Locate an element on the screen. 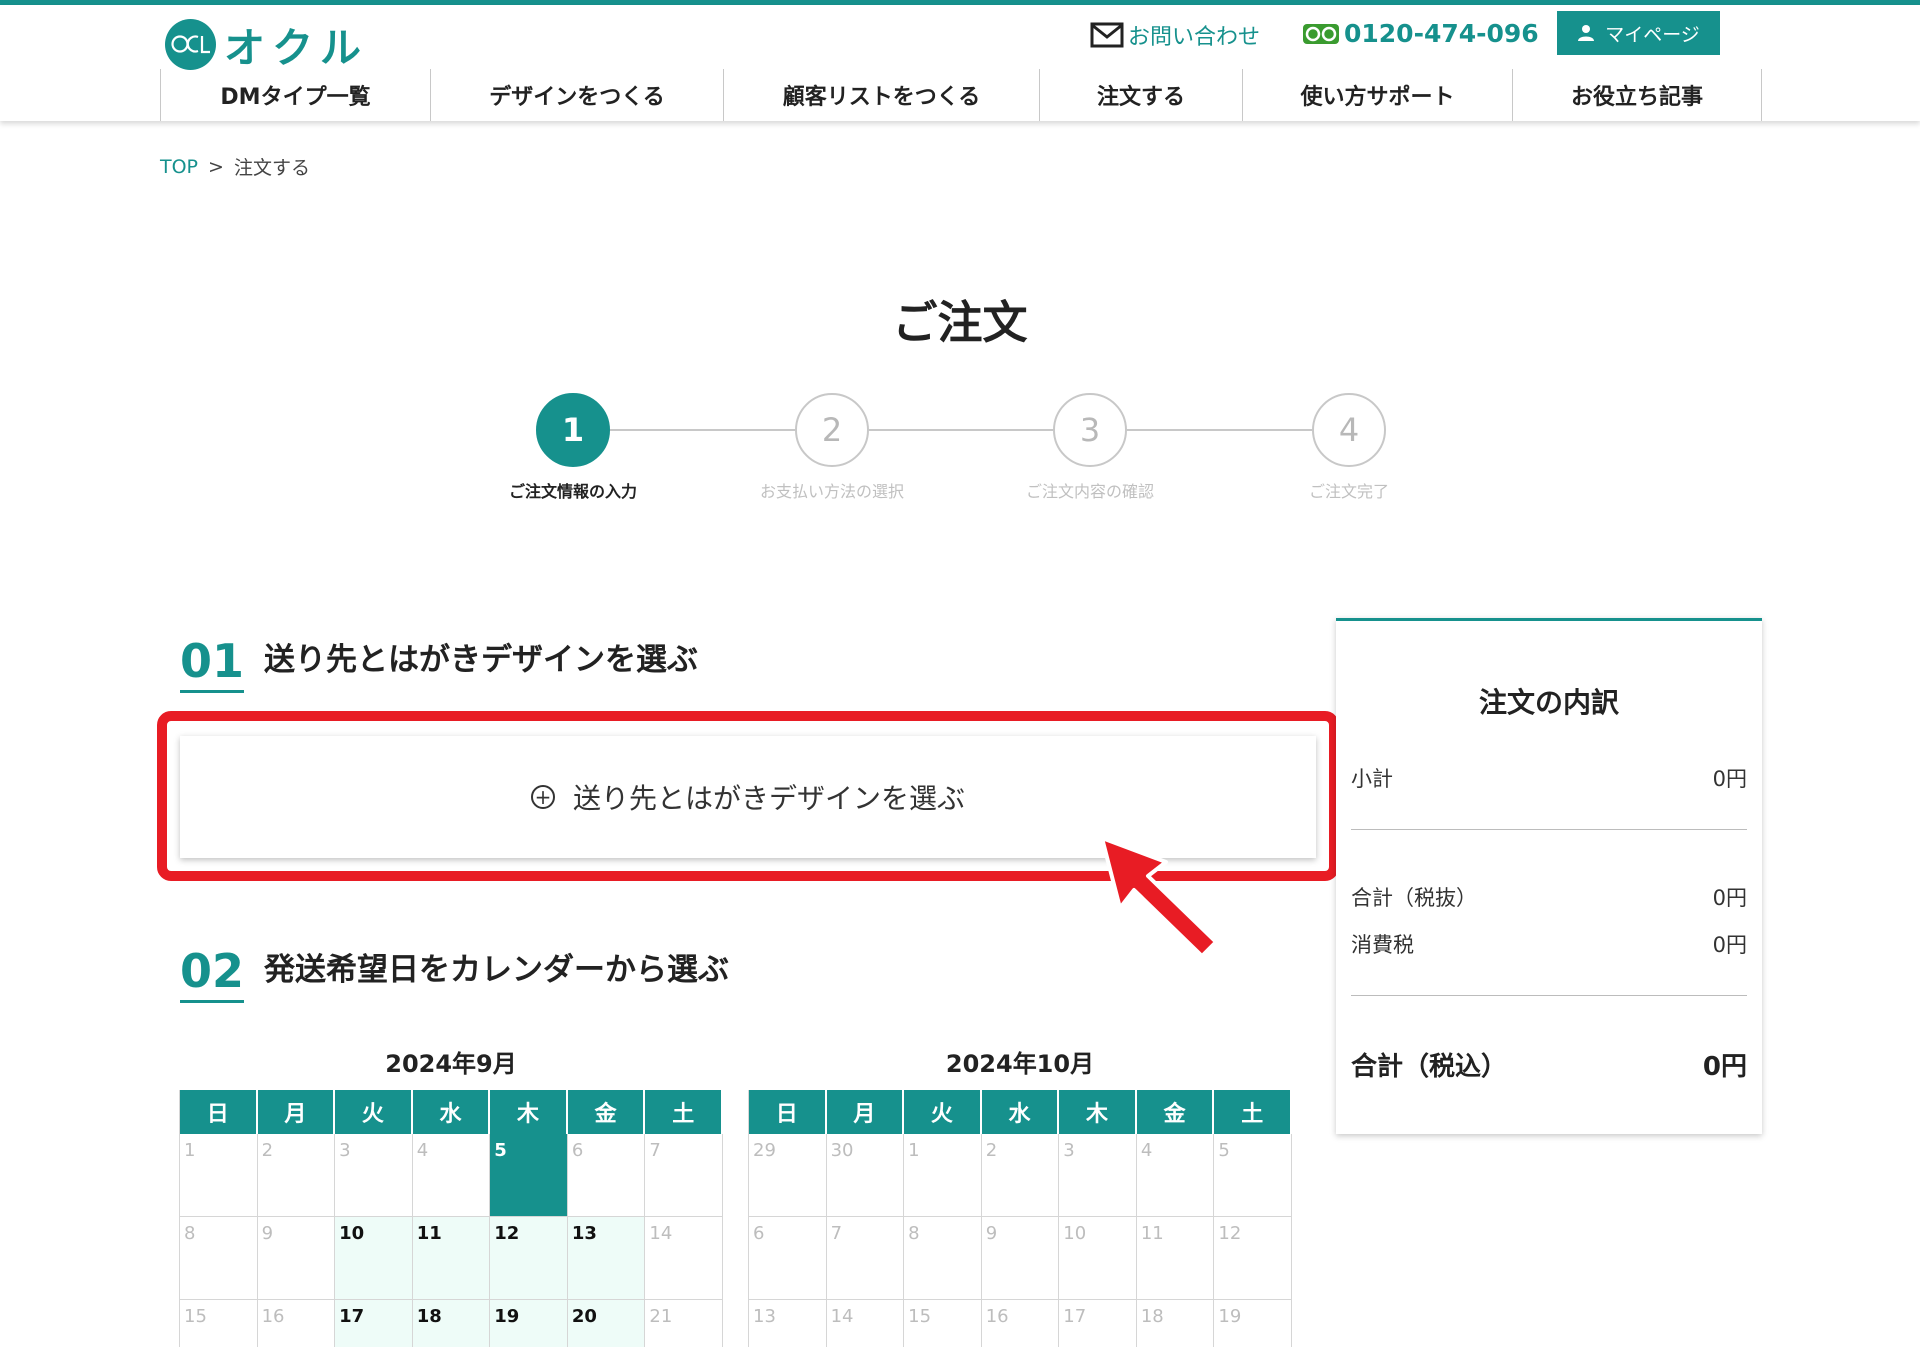 The image size is (1920, 1347). total-incl-label: 合計（税込） is located at coordinates (1429, 1067).